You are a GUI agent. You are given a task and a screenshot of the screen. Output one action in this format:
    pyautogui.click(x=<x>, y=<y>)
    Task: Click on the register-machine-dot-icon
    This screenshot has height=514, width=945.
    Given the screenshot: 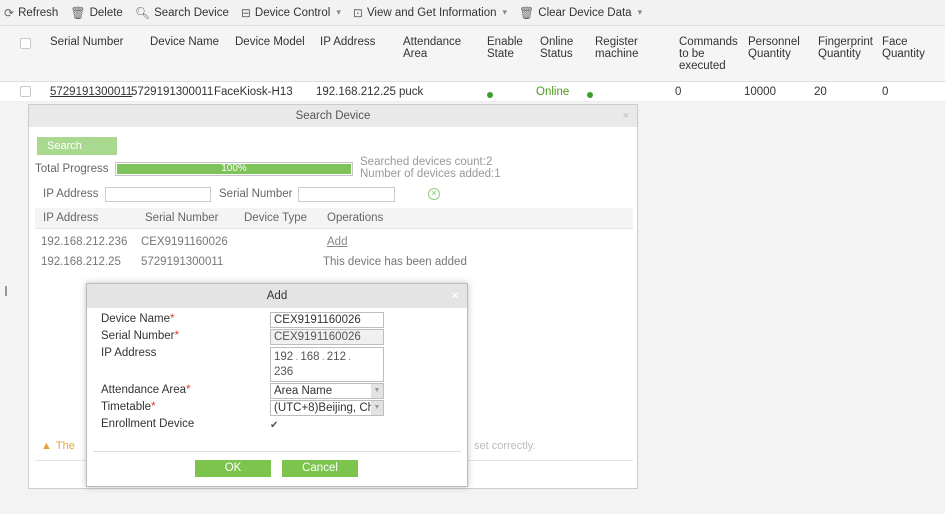 What is the action you would take?
    pyautogui.click(x=590, y=95)
    